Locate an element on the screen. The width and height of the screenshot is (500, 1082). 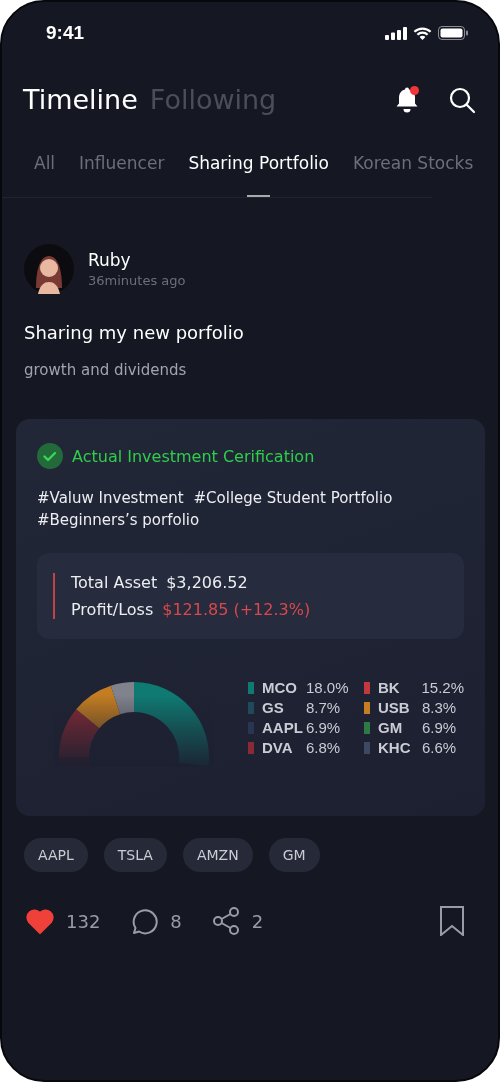
legend-share: 8.3% is located at coordinates (439, 707).